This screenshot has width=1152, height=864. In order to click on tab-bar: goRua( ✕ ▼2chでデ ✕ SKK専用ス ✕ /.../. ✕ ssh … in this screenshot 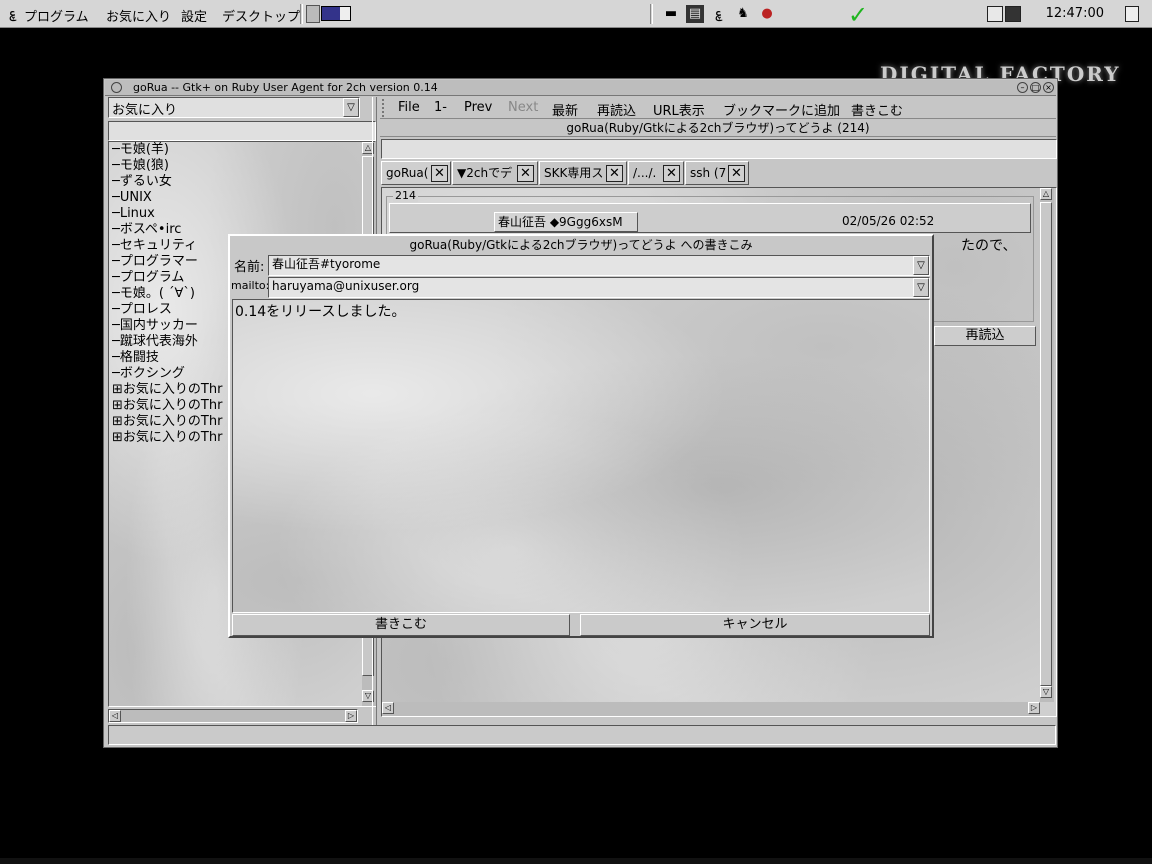, I will do `click(719, 174)`.